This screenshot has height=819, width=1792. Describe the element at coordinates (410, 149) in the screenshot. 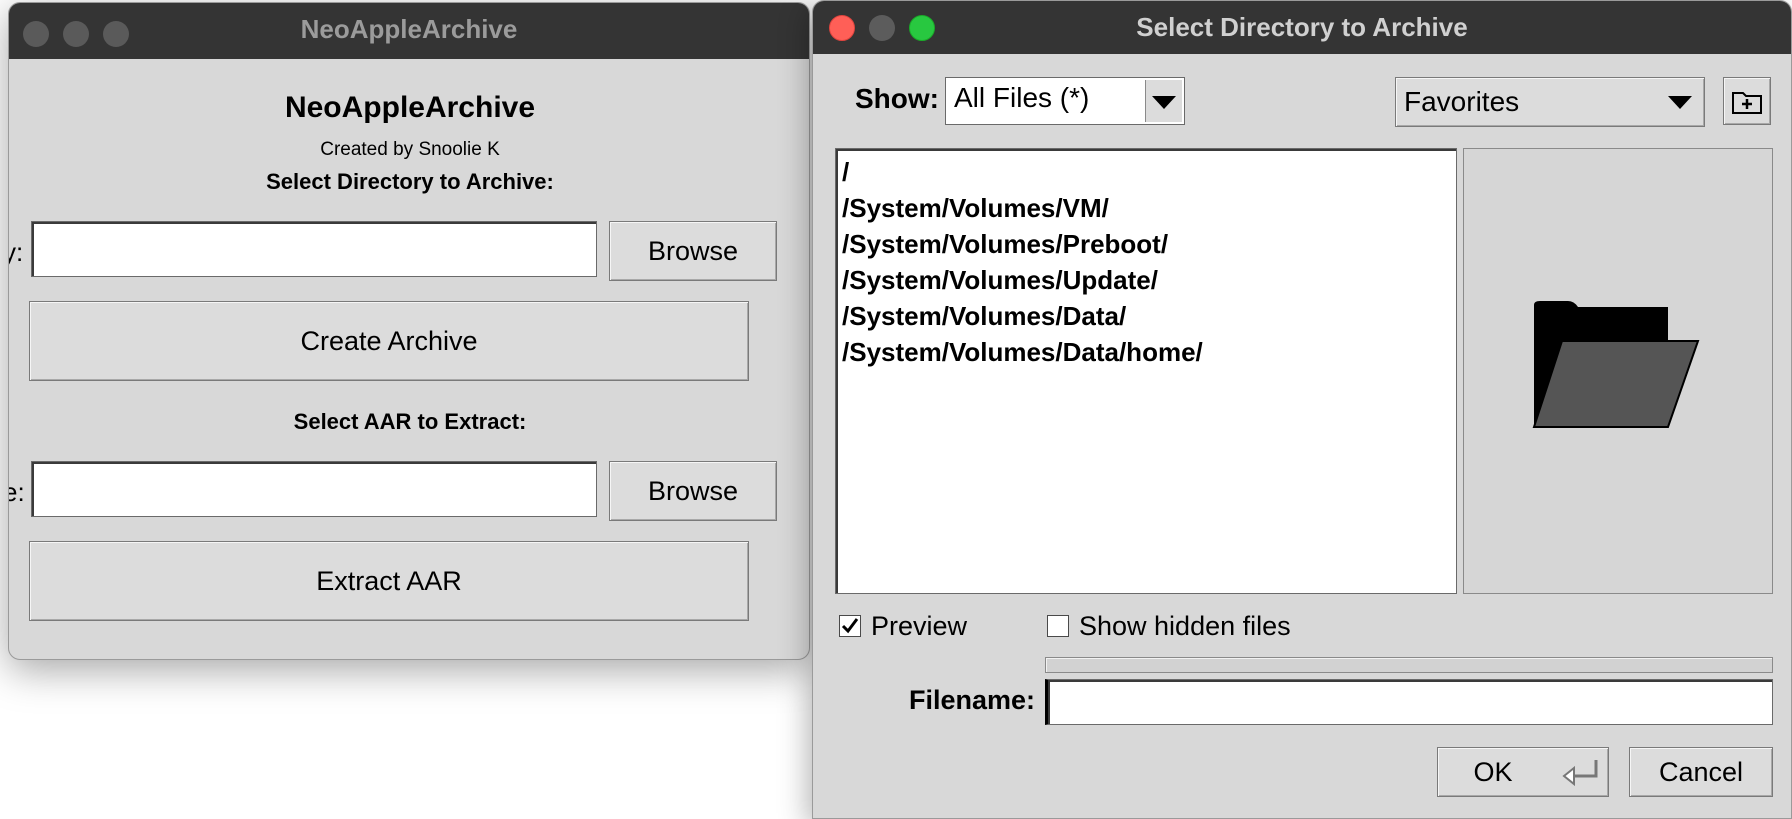

I see `credit-text: Created by Snoolie K` at that location.